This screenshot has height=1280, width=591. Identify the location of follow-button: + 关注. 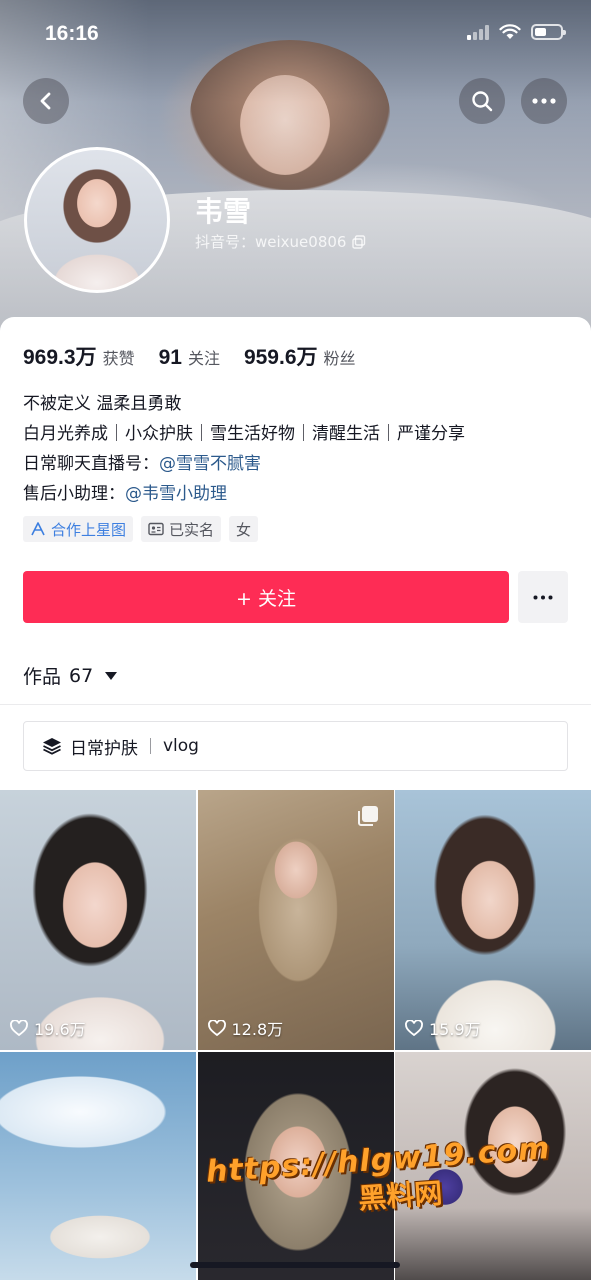
(266, 597).